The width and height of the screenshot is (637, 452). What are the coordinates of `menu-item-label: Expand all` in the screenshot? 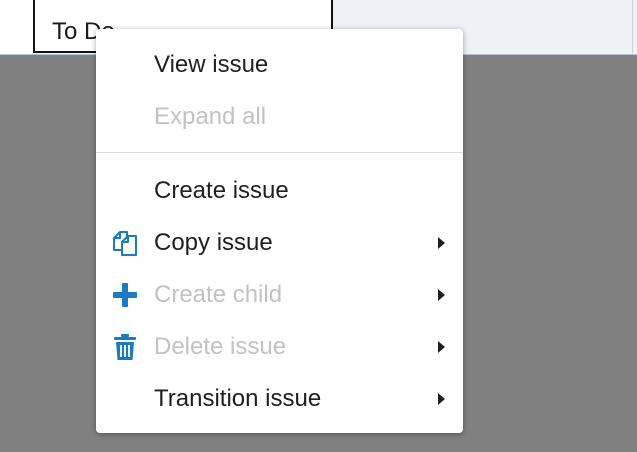 It's located at (210, 116).